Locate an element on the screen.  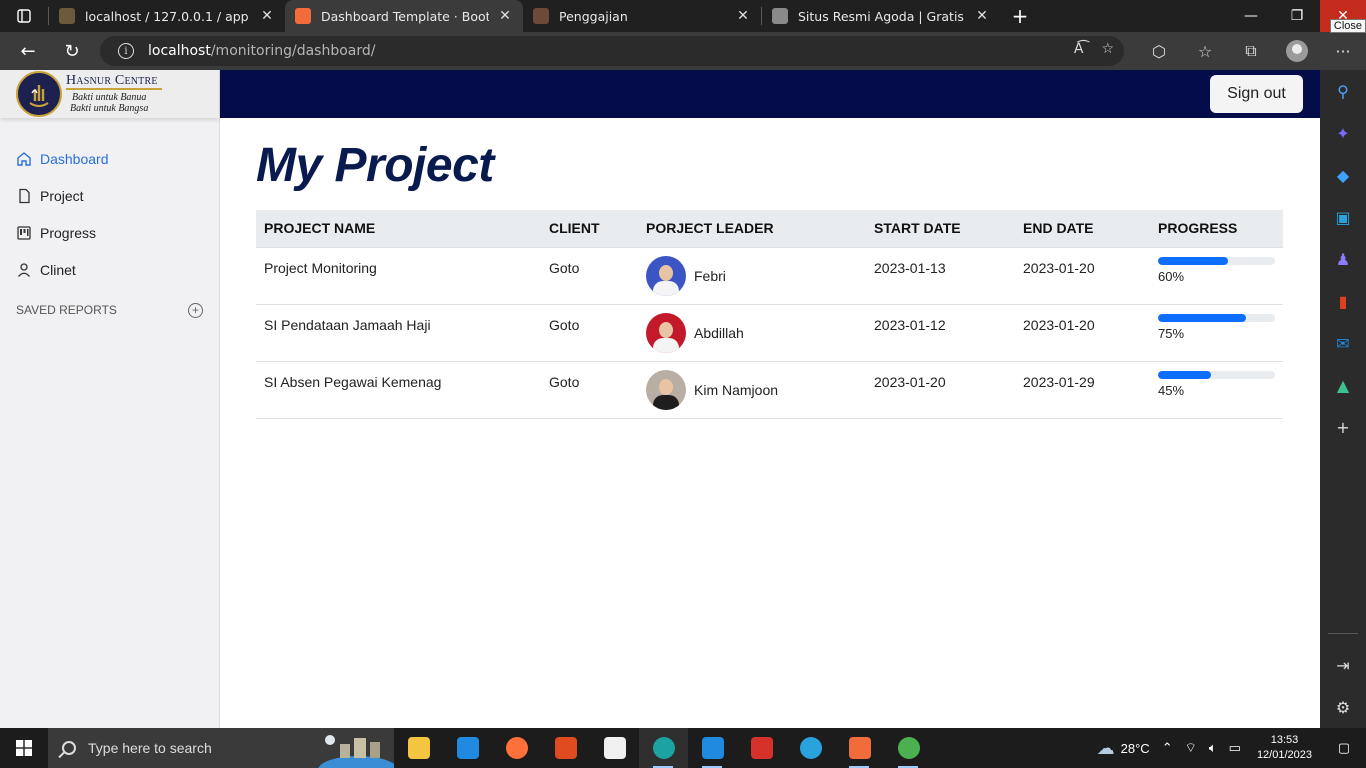
cloud-icon: ☁ is located at coordinates (1105, 747).